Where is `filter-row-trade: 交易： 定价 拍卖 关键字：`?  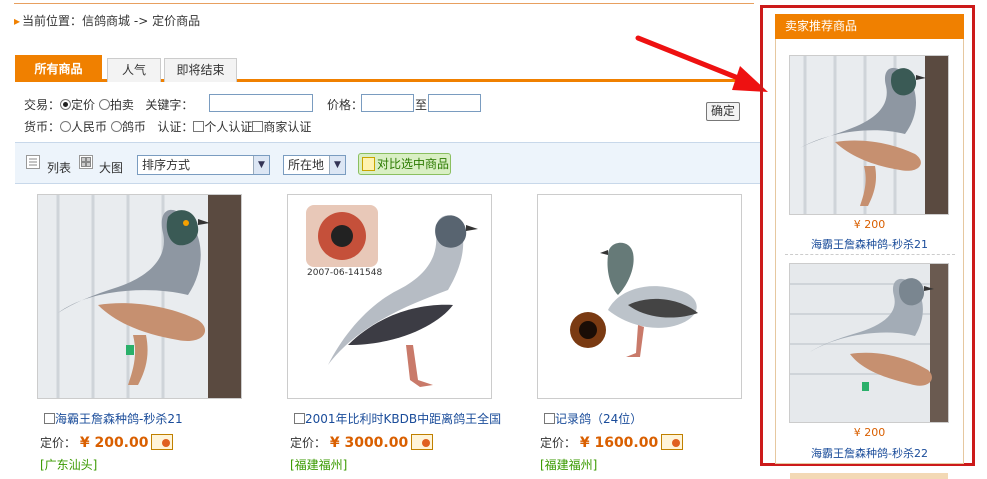
filter-row-trade: 交易： 定价 拍卖 关键字： is located at coordinates (108, 104).